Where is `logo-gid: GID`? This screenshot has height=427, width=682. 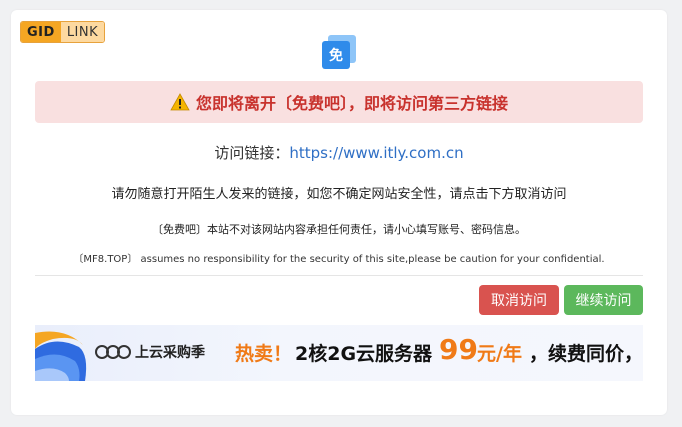 logo-gid: GID is located at coordinates (41, 32).